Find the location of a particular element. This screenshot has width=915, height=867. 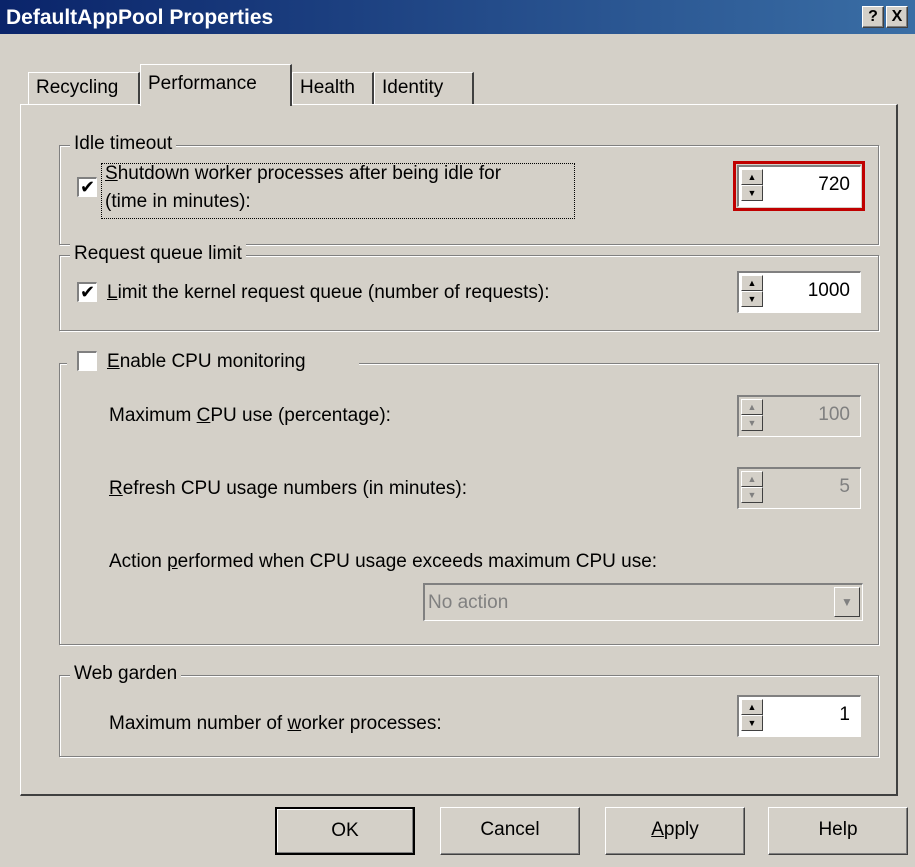

idle-timeout-label-line2: (time in minutes): is located at coordinates (178, 202).